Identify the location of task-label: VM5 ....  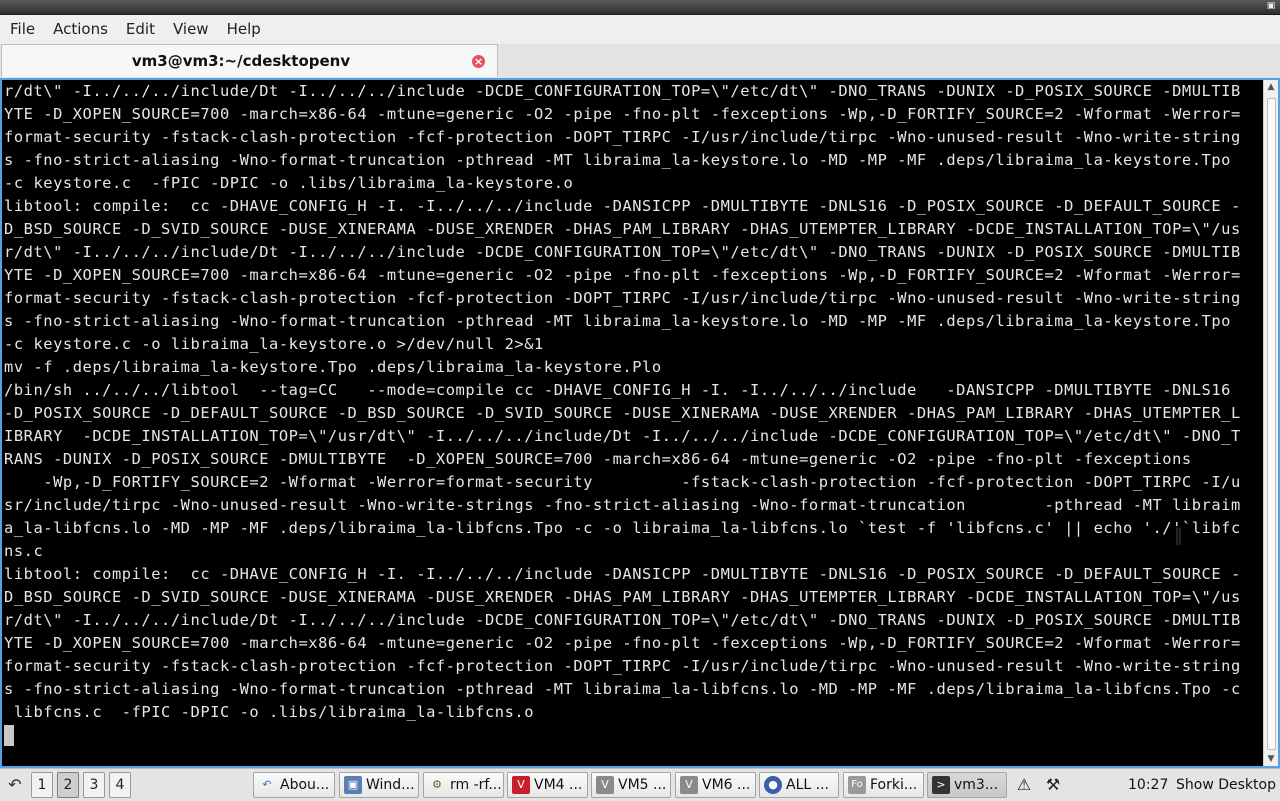
(642, 785).